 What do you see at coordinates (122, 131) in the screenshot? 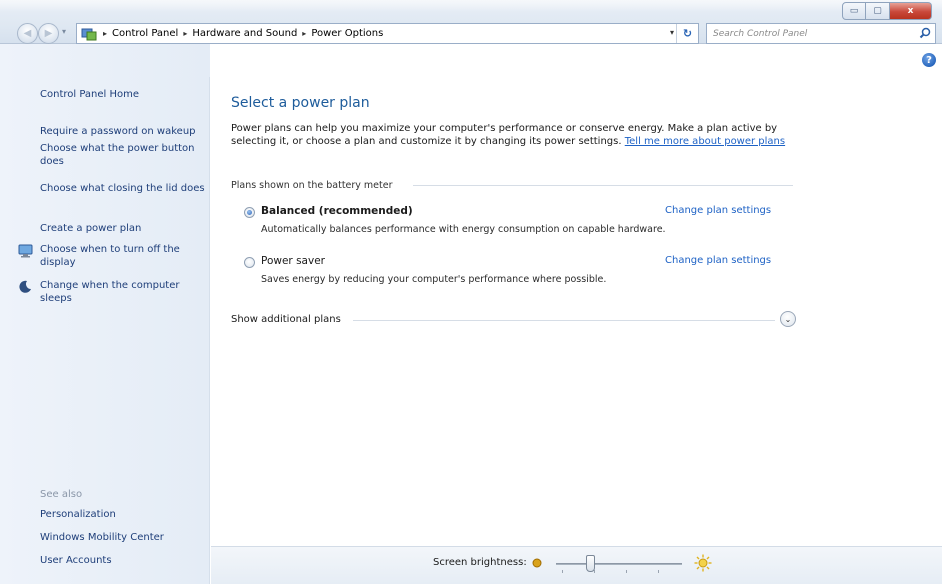
I see `sidebar-require-password: Require a password on wakeup` at bounding box center [122, 131].